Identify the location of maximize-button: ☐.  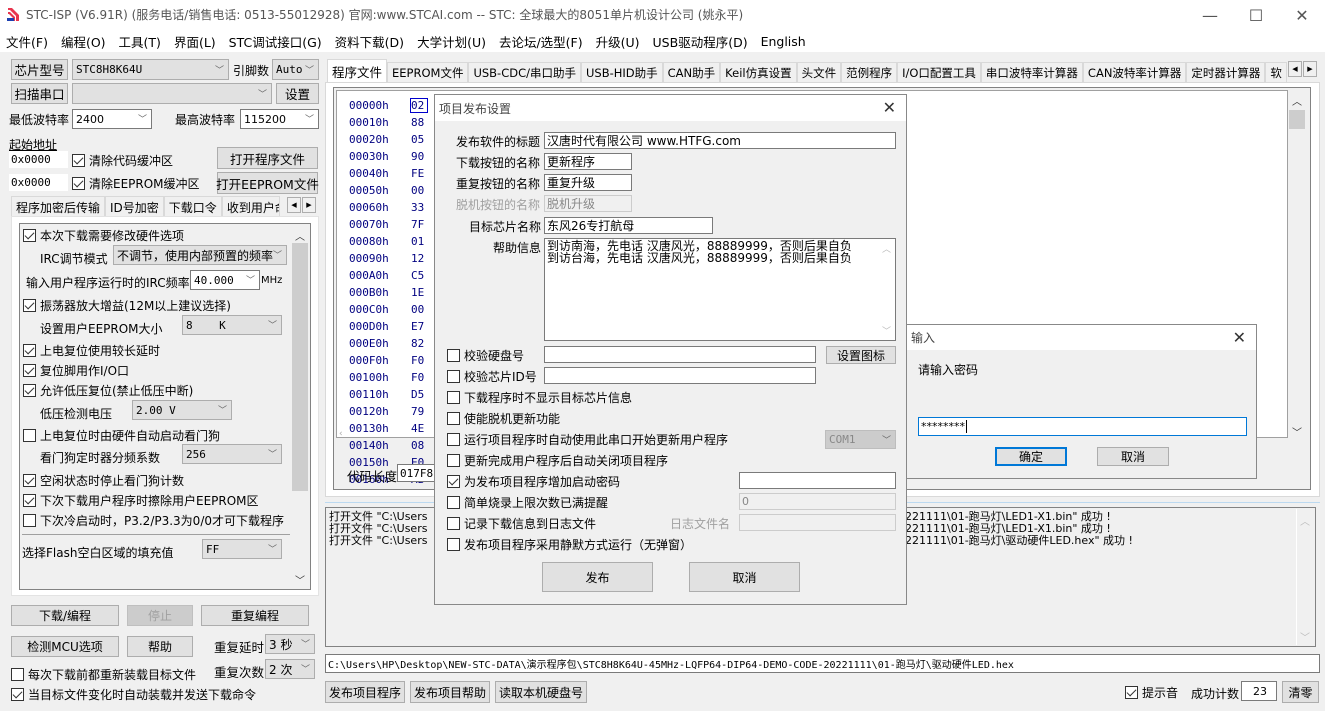
(1256, 15).